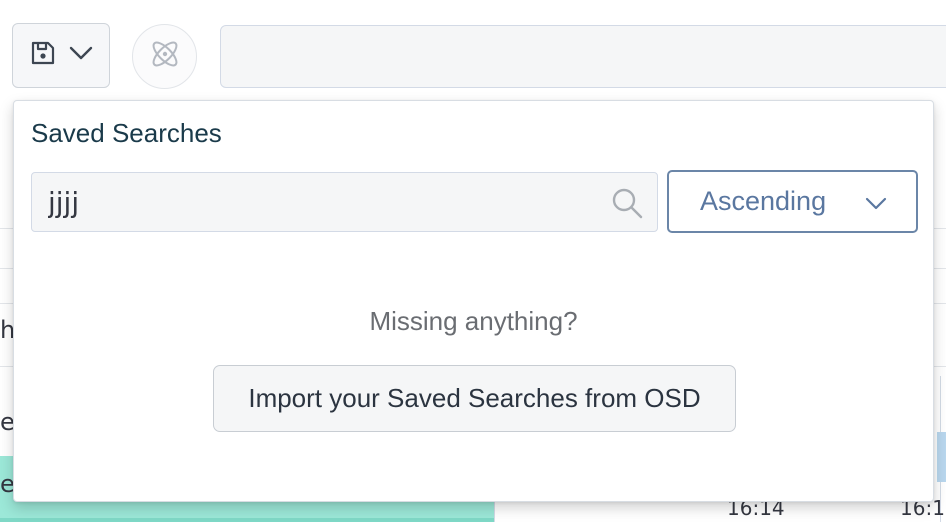 Image resolution: width=946 pixels, height=522 pixels. Describe the element at coordinates (474, 398) in the screenshot. I see `import-saved-searches-button: Import your Saved Searches from OSD` at that location.